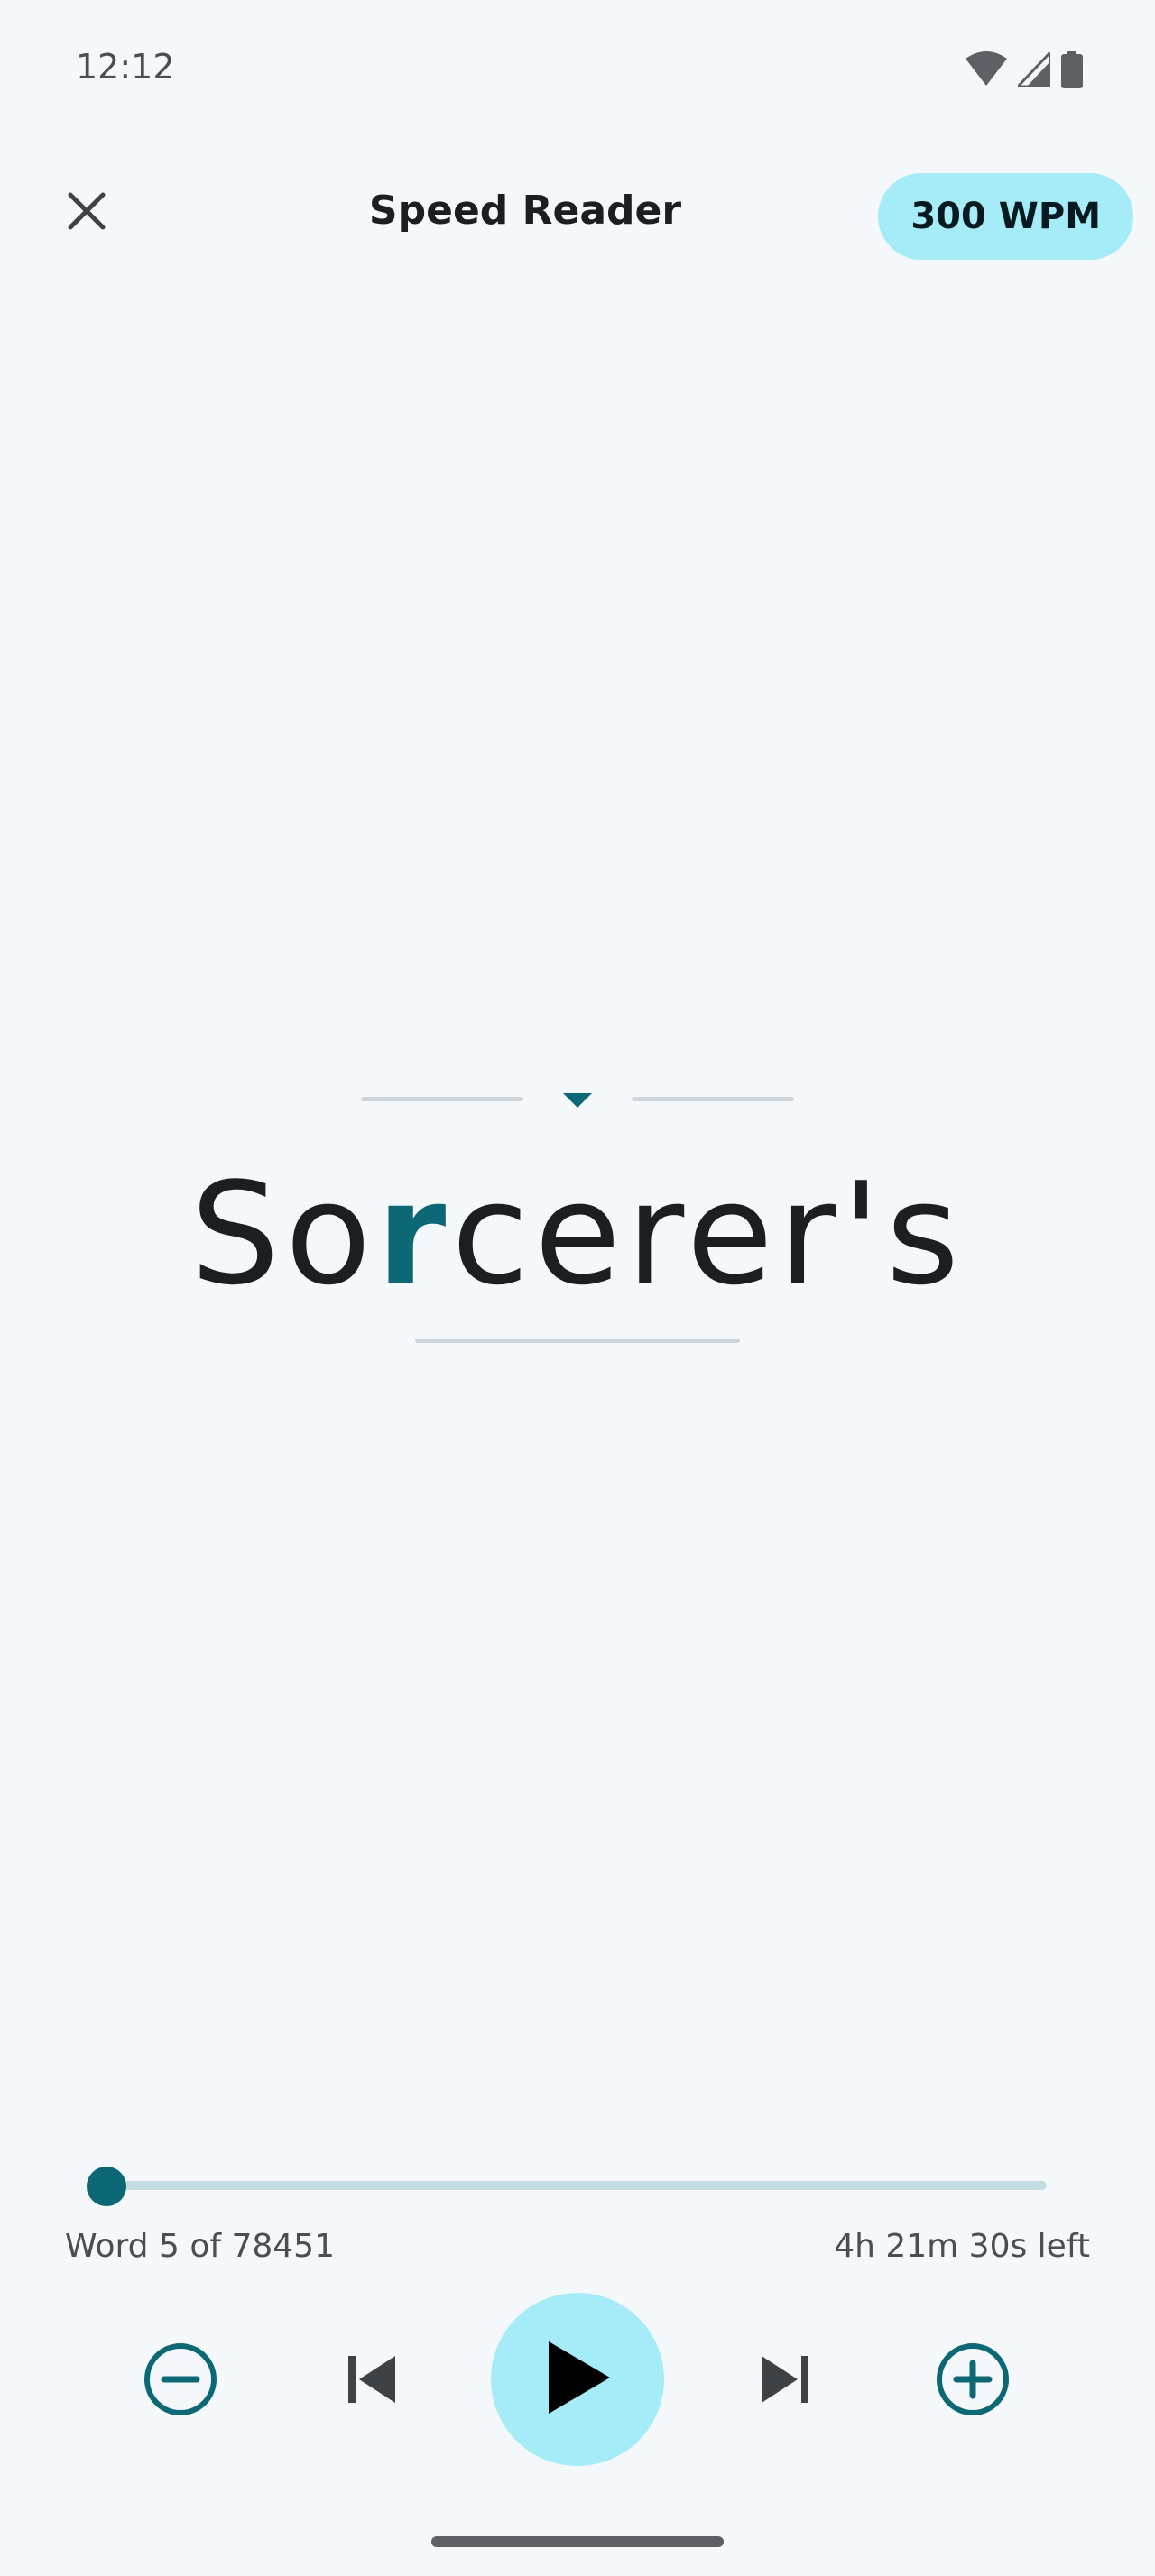  I want to click on focus-marker-icon, so click(577, 1100).